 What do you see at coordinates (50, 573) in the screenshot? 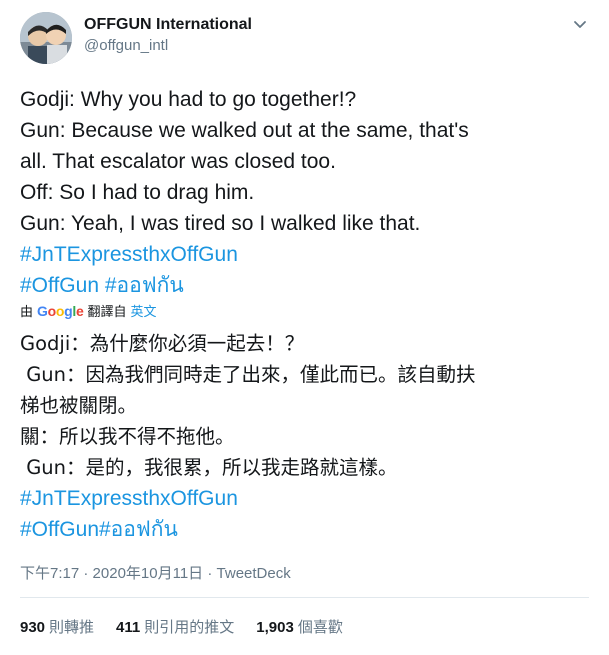
I see `tweet-time: 下午7:17` at bounding box center [50, 573].